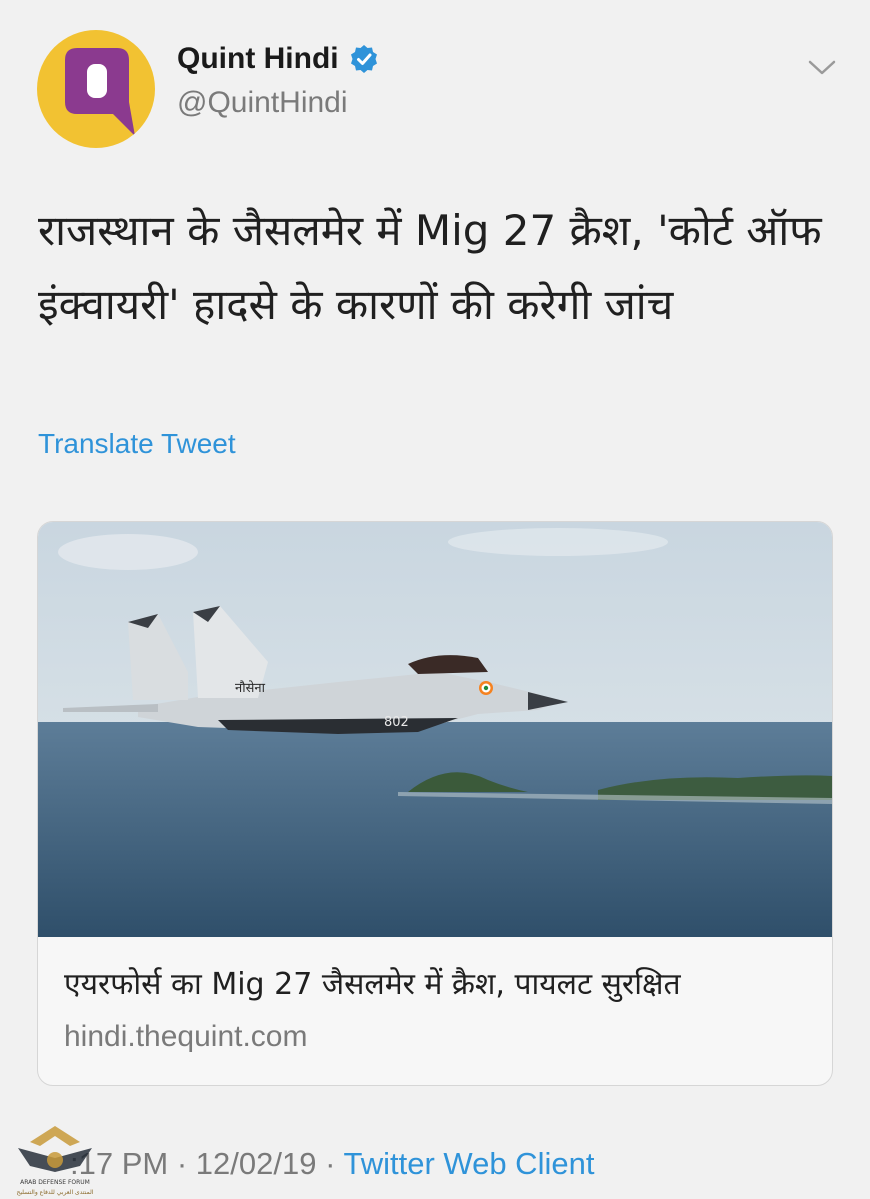 The image size is (870, 1199). What do you see at coordinates (250, 688) in the screenshot?
I see `jet-marking-text: नौसेना` at bounding box center [250, 688].